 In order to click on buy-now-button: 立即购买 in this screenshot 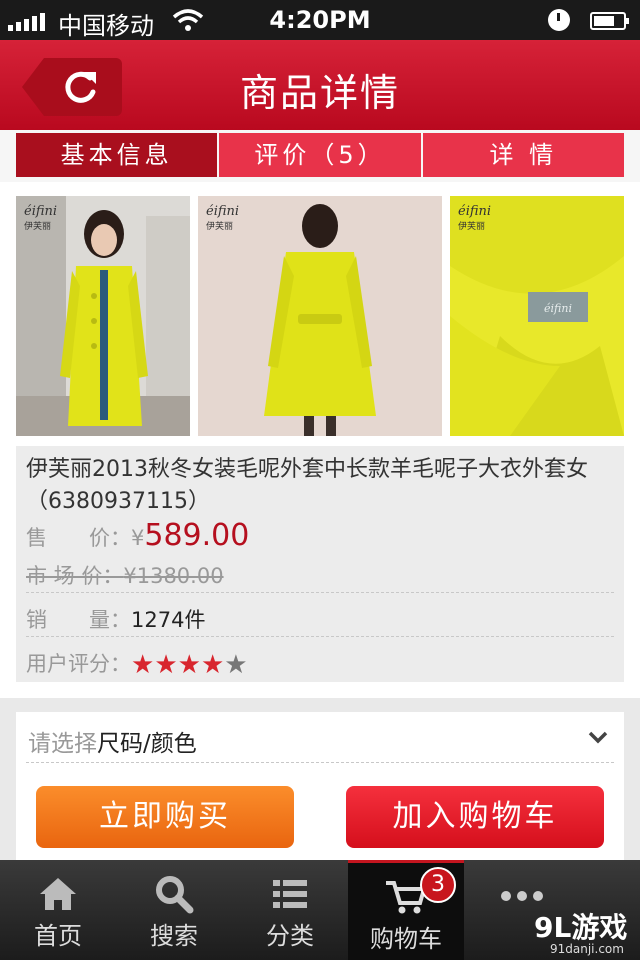, I will do `click(165, 817)`.